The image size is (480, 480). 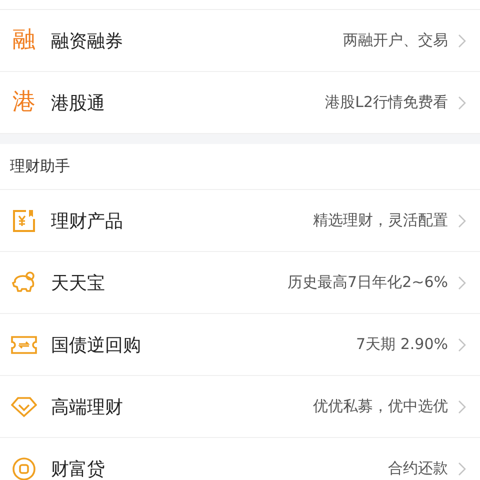 What do you see at coordinates (395, 40) in the screenshot?
I see `menu-detail: 两融开户、交易` at bounding box center [395, 40].